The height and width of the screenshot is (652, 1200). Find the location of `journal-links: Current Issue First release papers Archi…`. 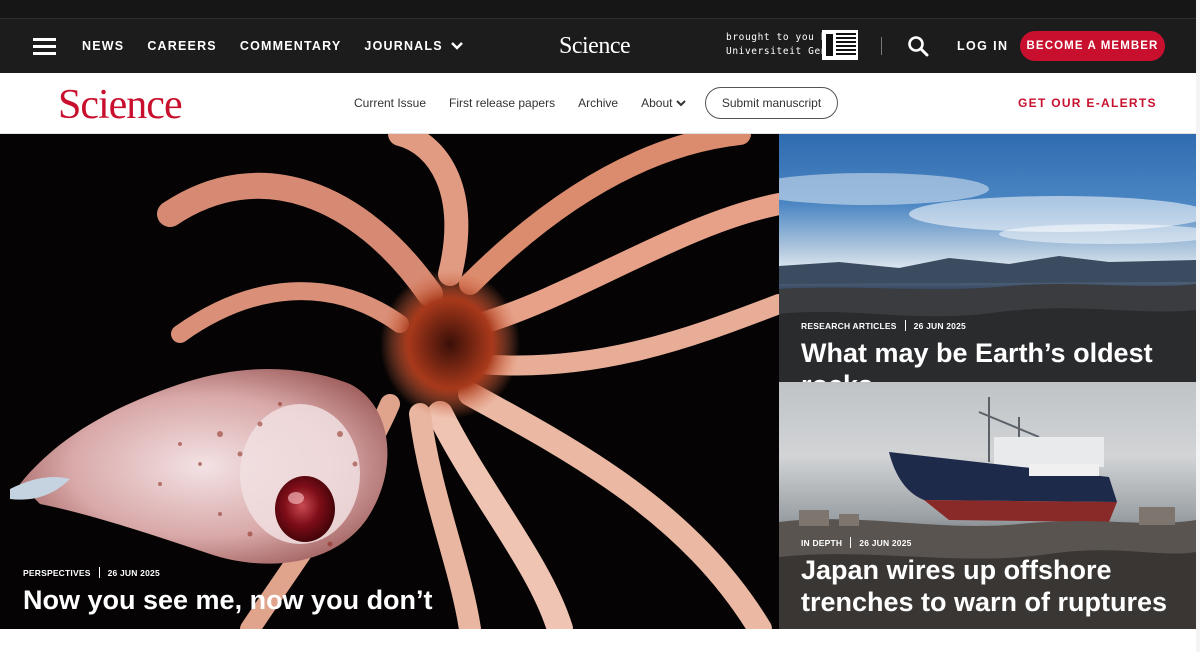

journal-links: Current Issue First release papers Archi… is located at coordinates (531, 103).